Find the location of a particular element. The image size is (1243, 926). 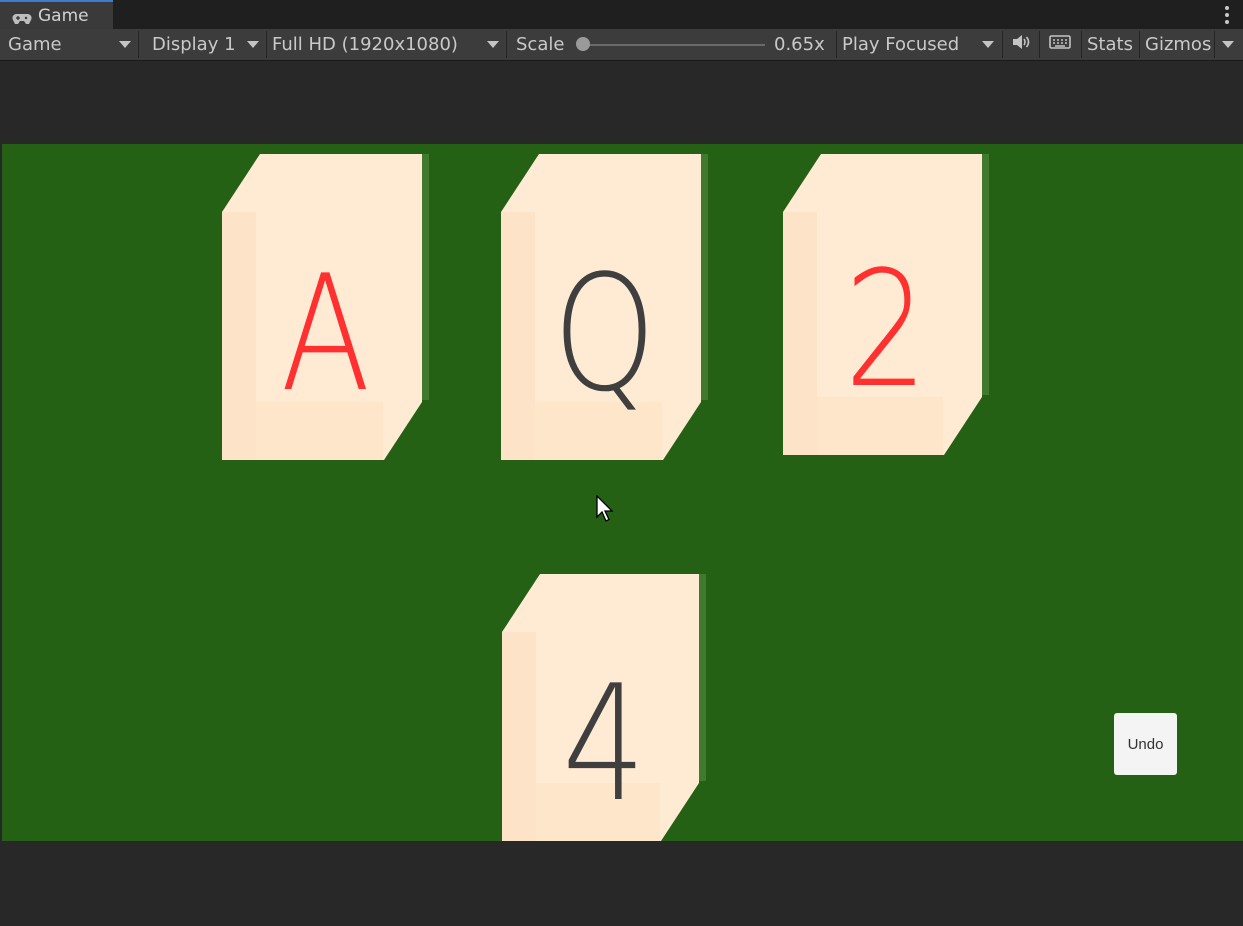

view-mode-dropdown: Game is located at coordinates (72, 44).